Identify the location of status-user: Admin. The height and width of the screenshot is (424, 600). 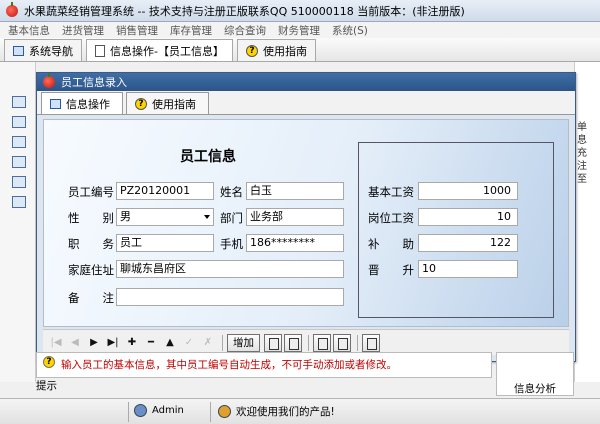
(159, 410).